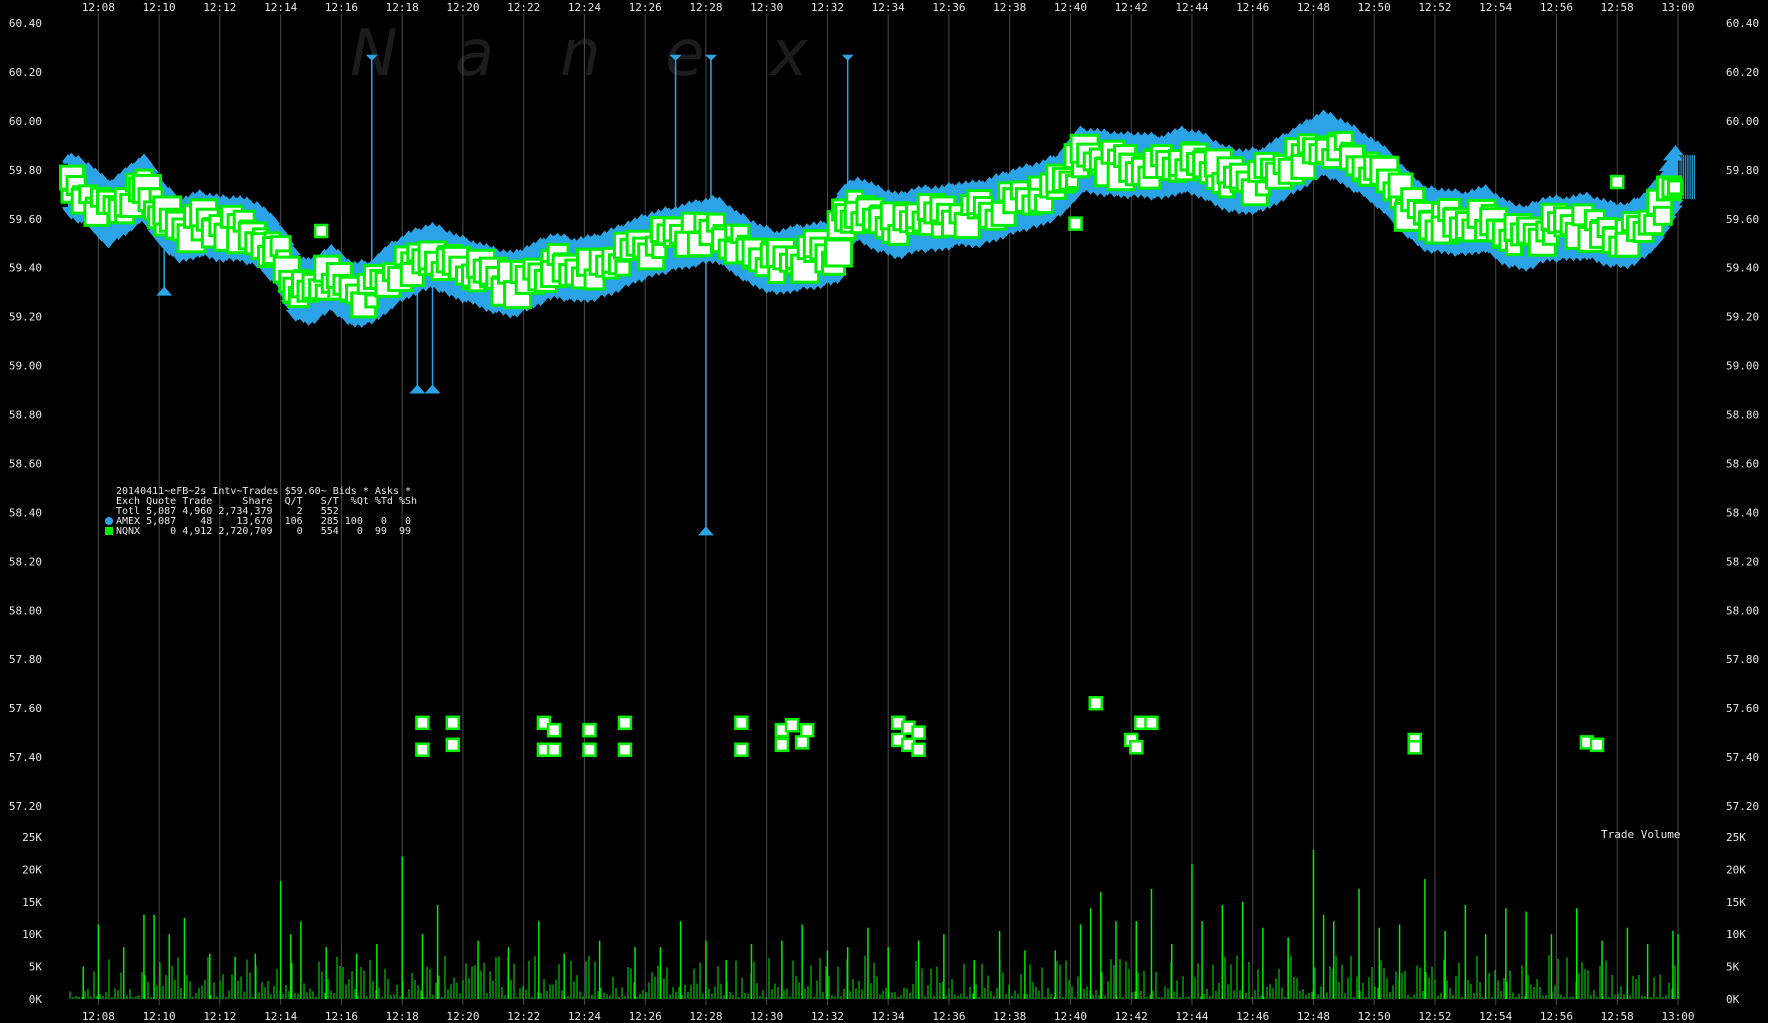  What do you see at coordinates (645, 7) in the screenshot?
I see `x-tick-label: 12:26` at bounding box center [645, 7].